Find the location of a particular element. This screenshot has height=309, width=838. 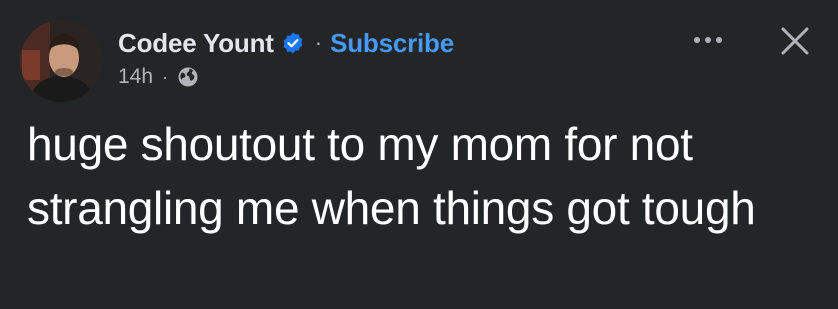

globe-icon is located at coordinates (188, 77).